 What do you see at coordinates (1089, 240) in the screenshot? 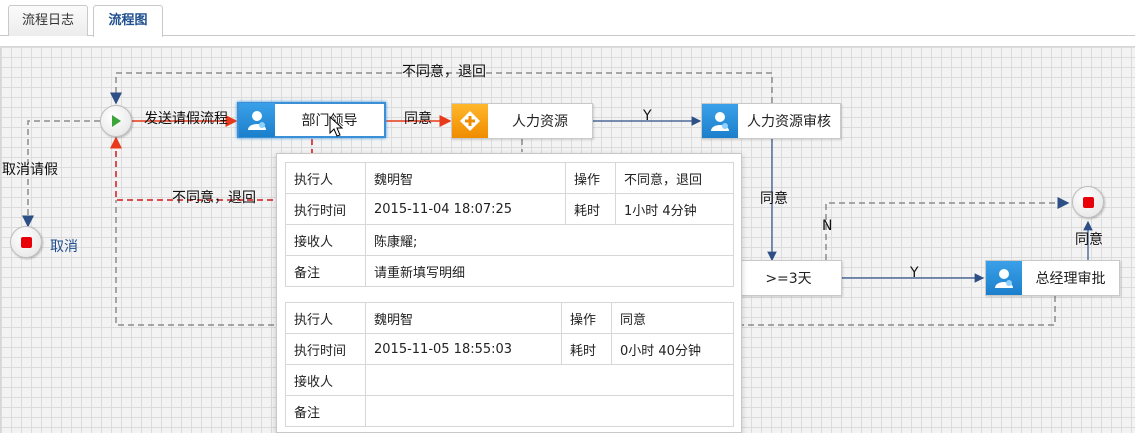
I see `edge-label-agree-3: 同意` at bounding box center [1089, 240].